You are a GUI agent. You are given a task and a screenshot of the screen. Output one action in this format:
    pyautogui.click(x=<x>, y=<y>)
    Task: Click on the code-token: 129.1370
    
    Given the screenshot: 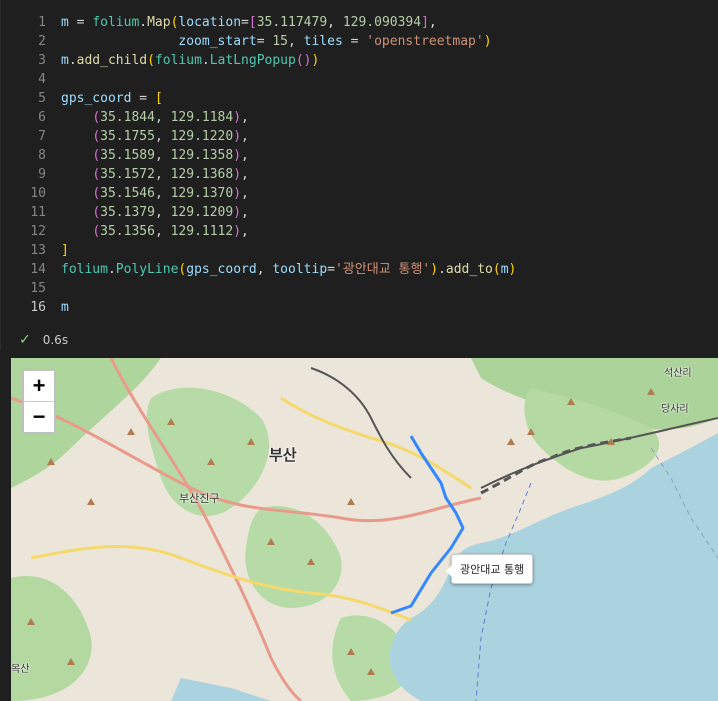 What is the action you would take?
    pyautogui.click(x=202, y=193)
    